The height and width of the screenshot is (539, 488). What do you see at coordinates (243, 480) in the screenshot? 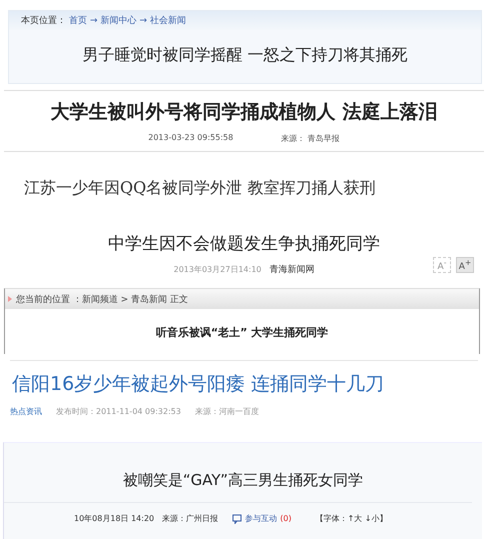
I see `article-headline: 被嘲笑是“GAY”高三男生捅死女同学` at bounding box center [243, 480].